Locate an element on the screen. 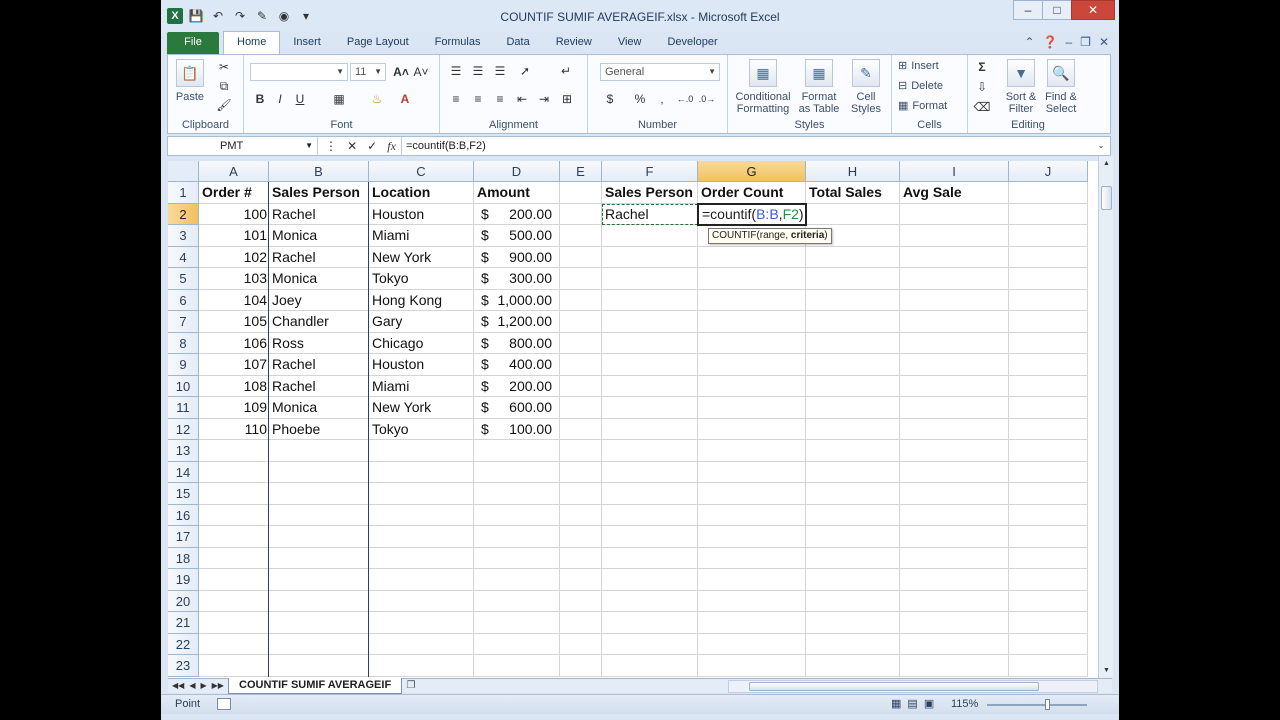 This screenshot has height=720, width=1280. row-header-6: 6 is located at coordinates (183, 300).